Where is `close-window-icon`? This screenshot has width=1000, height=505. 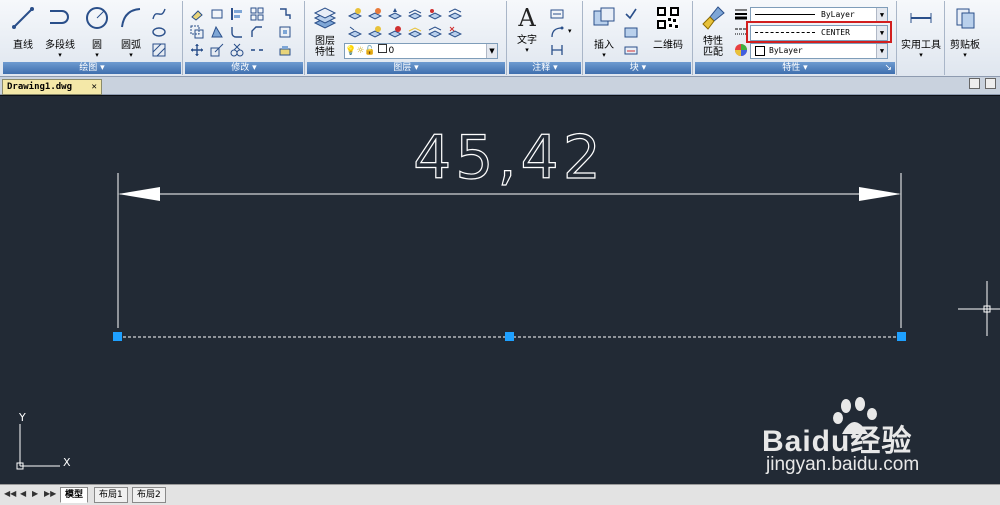
close-window-icon is located at coordinates (990, 83).